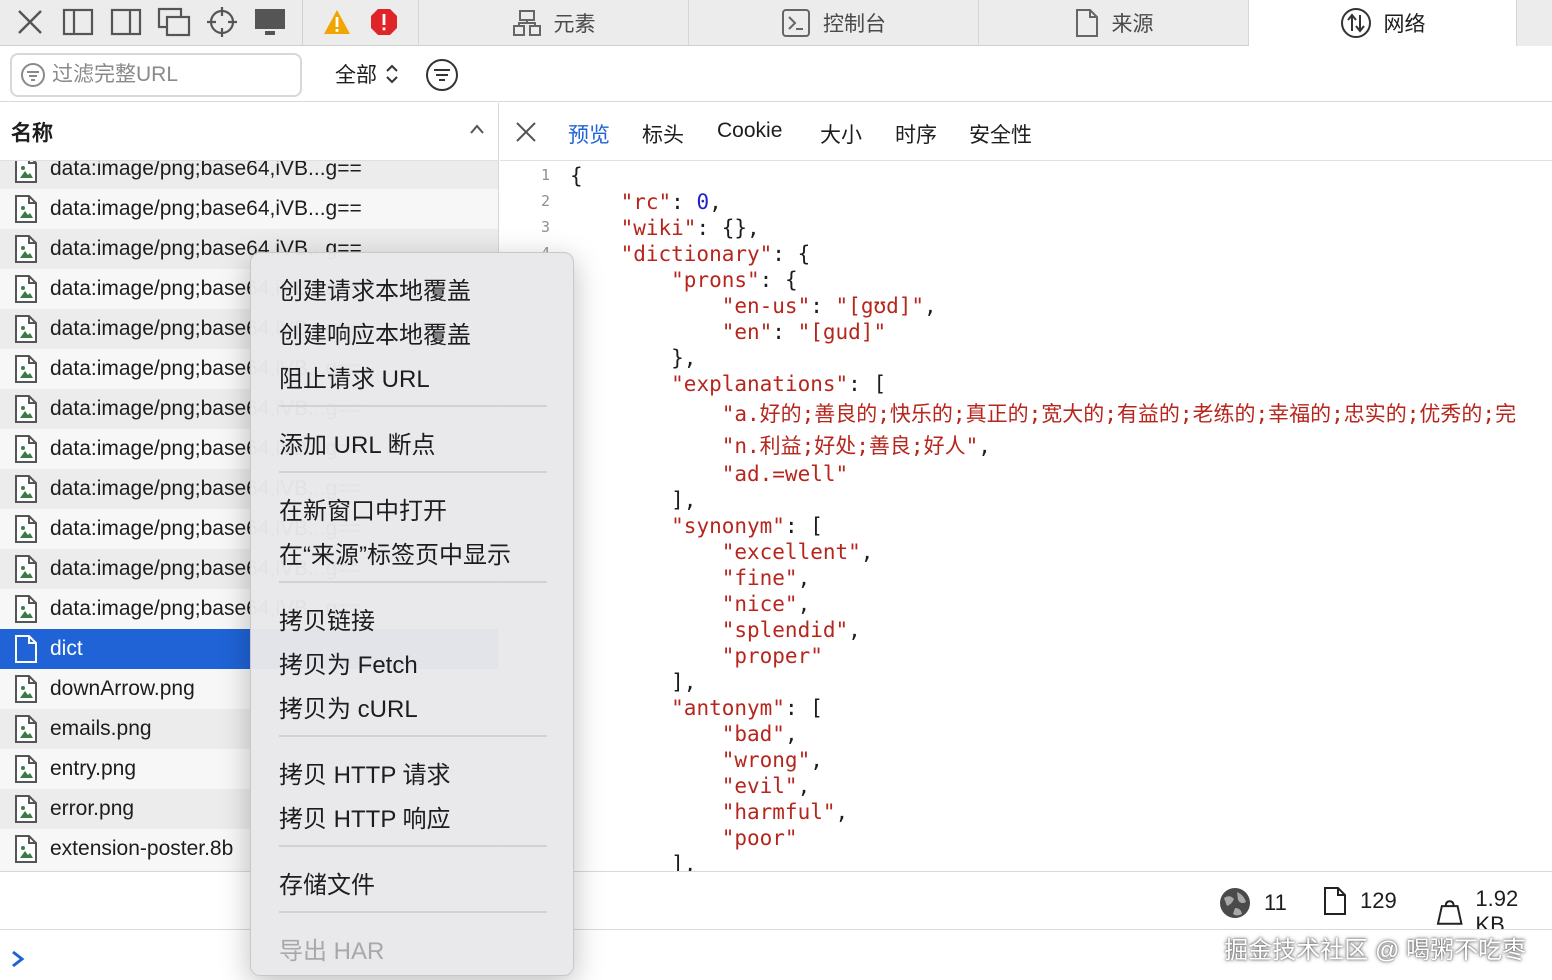  I want to click on menu-item-copy-http-request: 拷贝 HTTP 请求, so click(365, 772).